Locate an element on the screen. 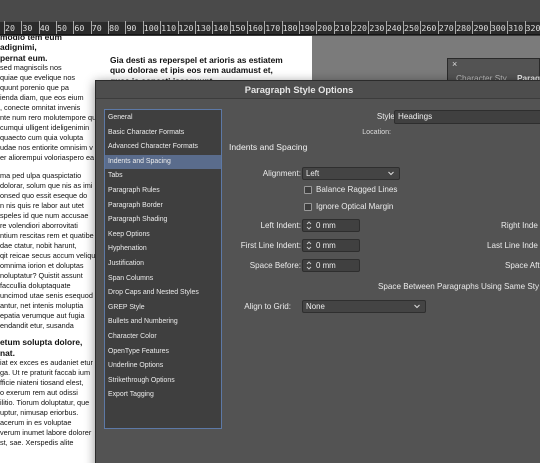 This screenshot has width=540, height=463. body-line: iat ex exces es audaniet etur is located at coordinates (46, 363).